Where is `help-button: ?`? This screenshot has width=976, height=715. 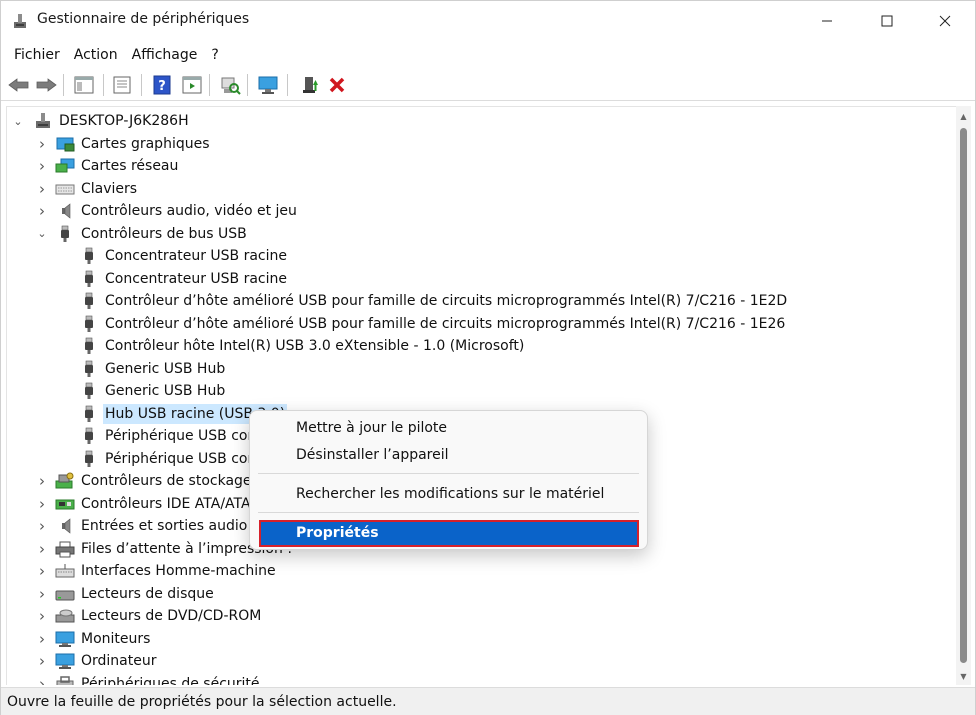 help-button: ? is located at coordinates (162, 85).